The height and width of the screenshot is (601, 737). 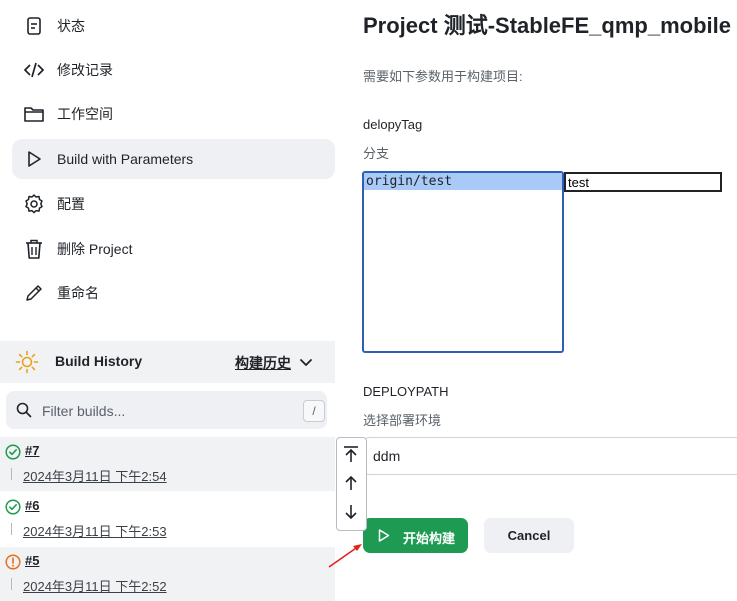 What do you see at coordinates (32, 450) in the screenshot?
I see `build-number-link: #7` at bounding box center [32, 450].